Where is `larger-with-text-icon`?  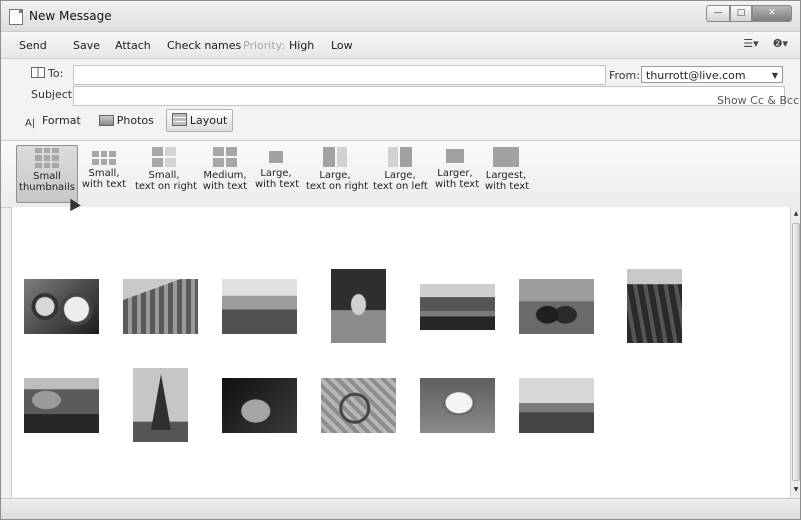 larger-with-text-icon is located at coordinates (455, 156).